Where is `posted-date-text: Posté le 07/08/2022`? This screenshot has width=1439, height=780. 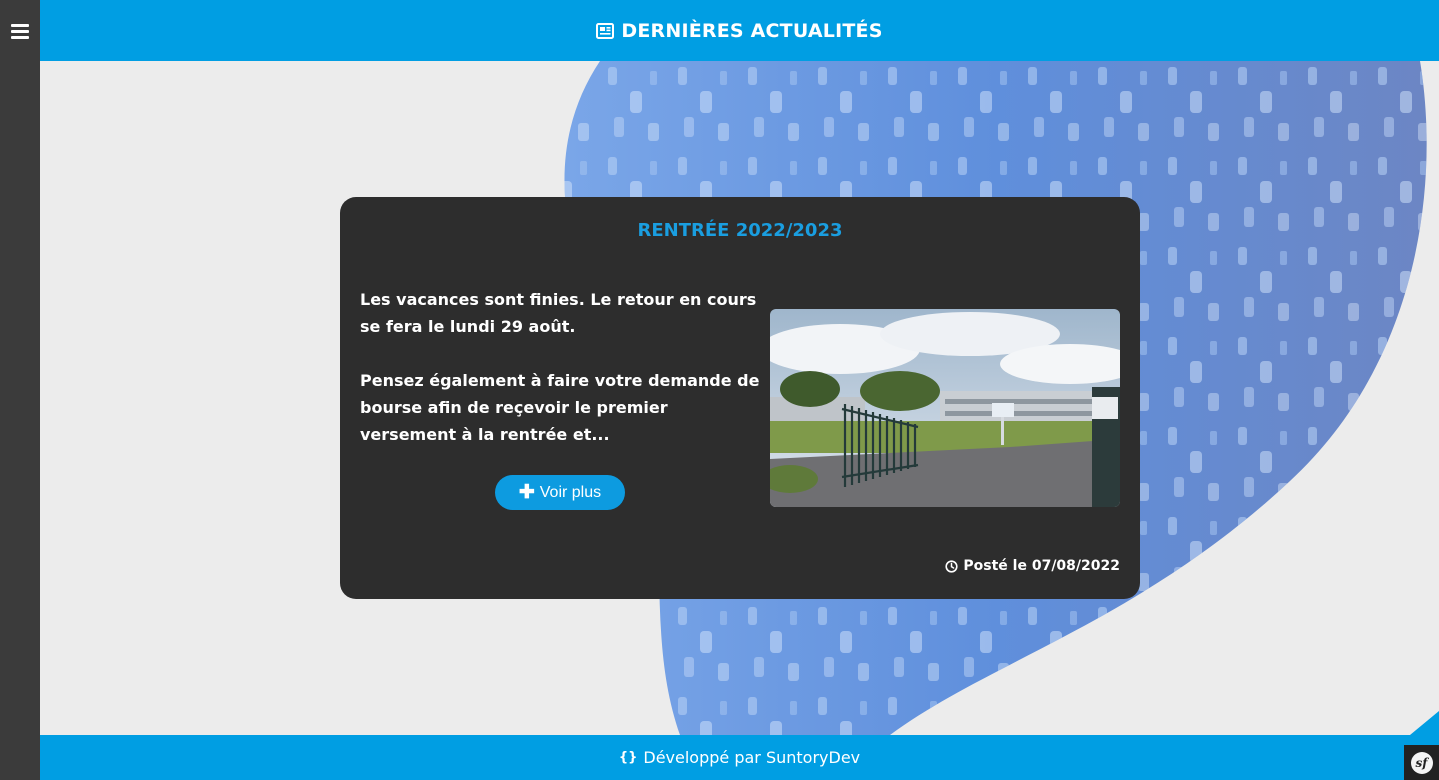
posted-date-text: Posté le 07/08/2022 is located at coordinates (1041, 566).